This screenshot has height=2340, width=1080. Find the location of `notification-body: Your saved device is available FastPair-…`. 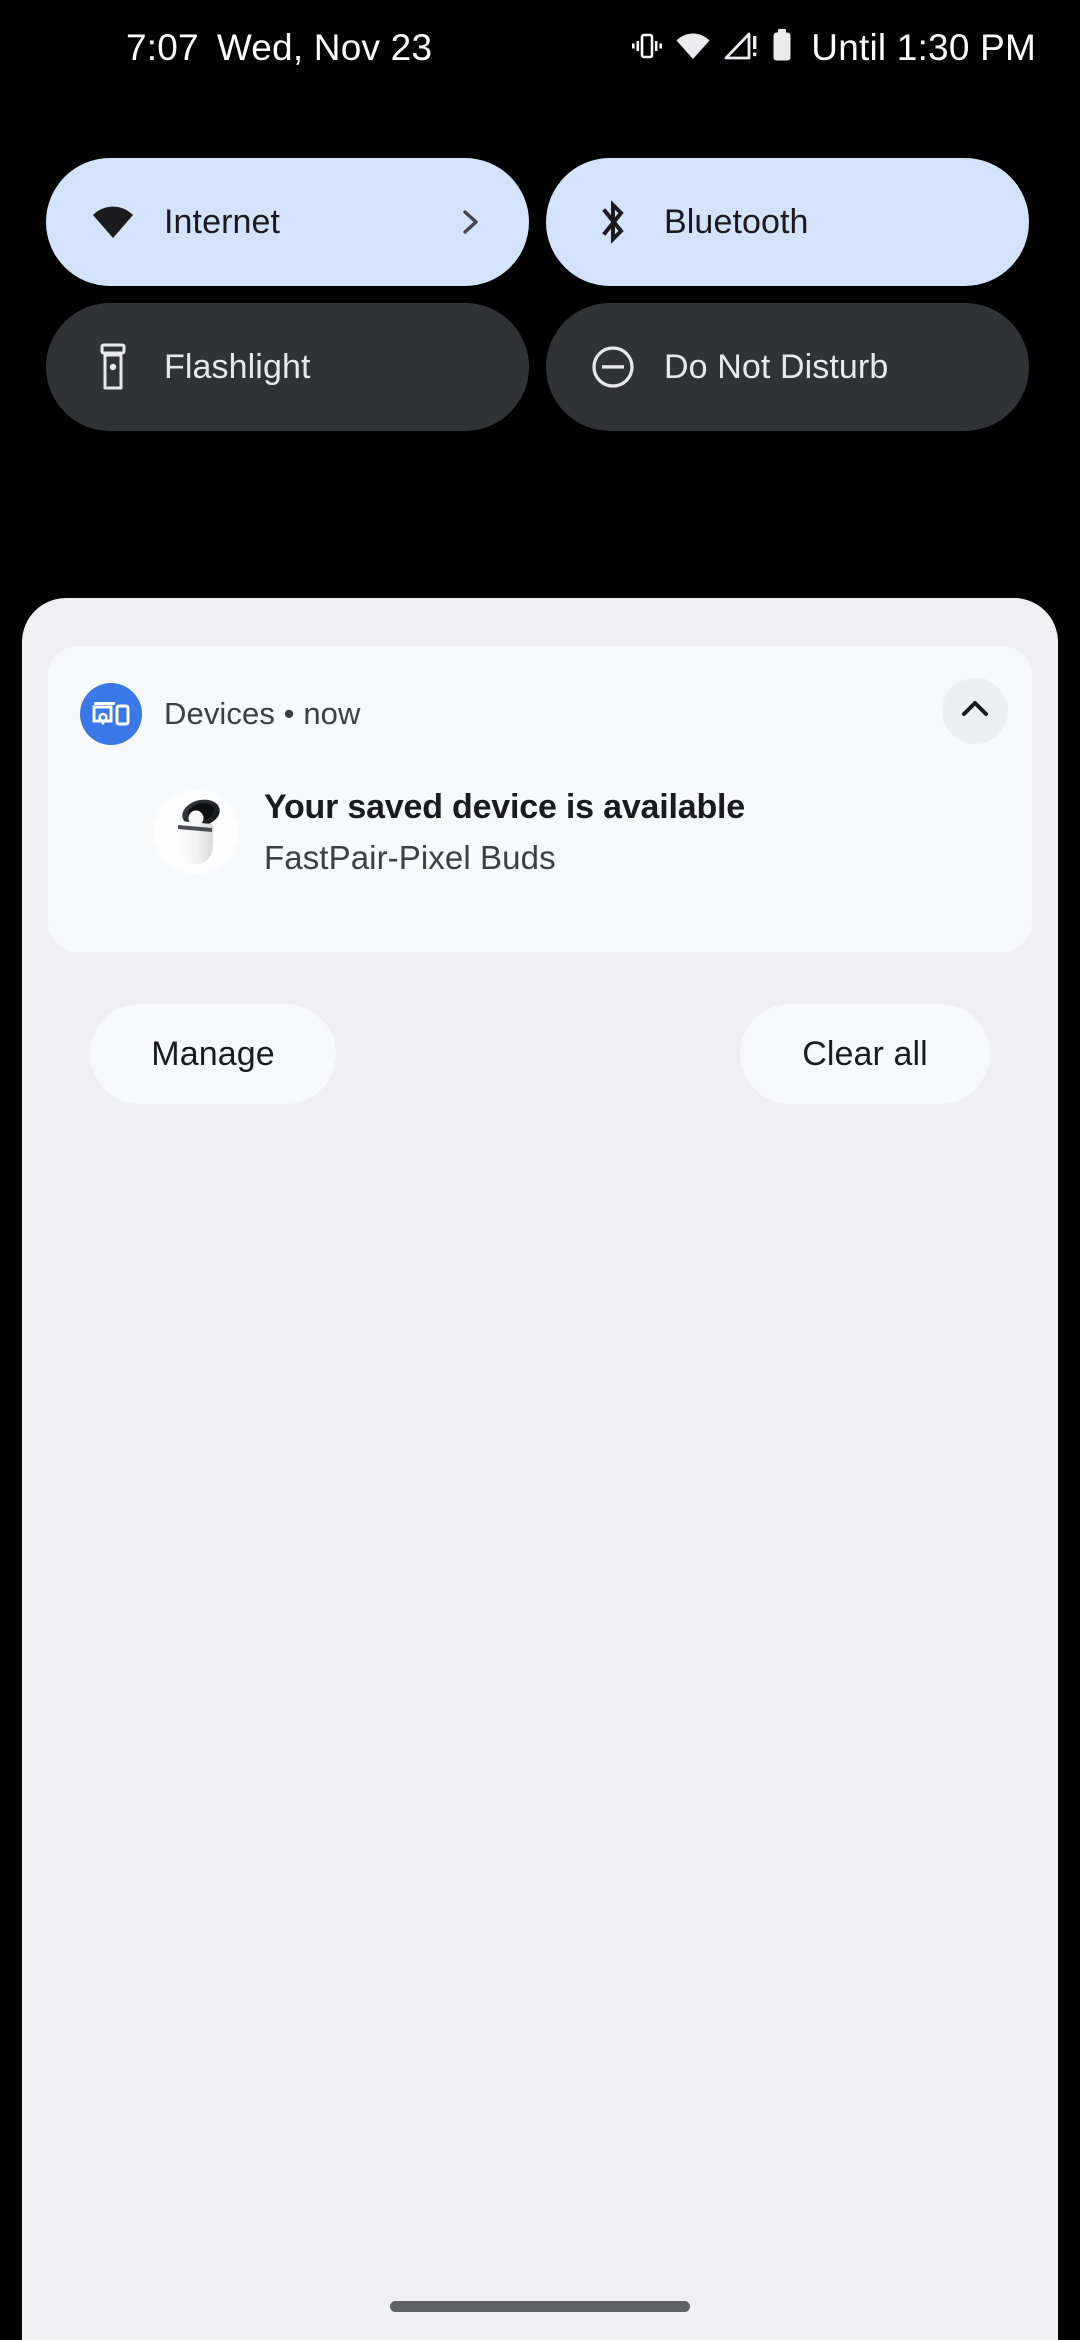

notification-body: Your saved device is available FastPair-… is located at coordinates (573, 831).